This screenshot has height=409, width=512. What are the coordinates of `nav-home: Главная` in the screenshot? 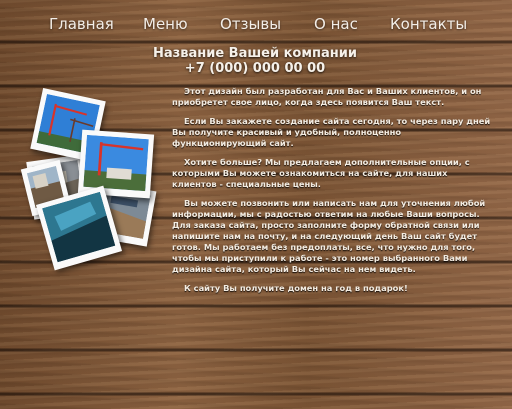 It's located at (81, 24).